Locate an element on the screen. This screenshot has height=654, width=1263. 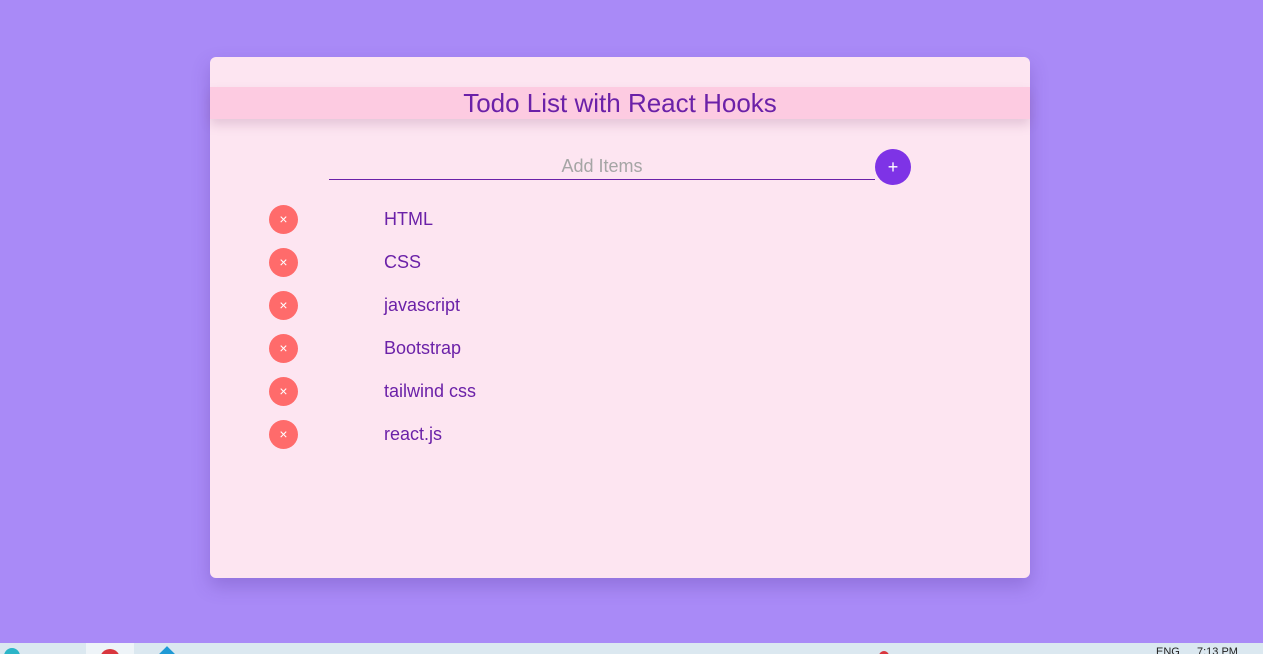
add-item-button: + is located at coordinates (893, 167).